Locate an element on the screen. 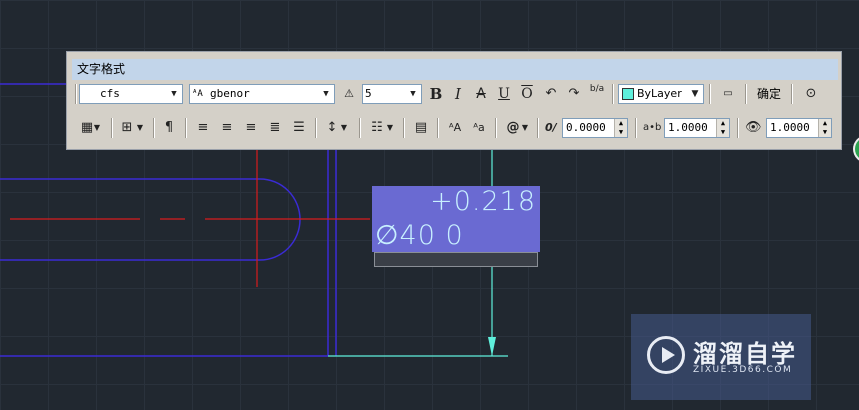 The width and height of the screenshot is (859, 410). font-icon: ᴬA is located at coordinates (197, 94).